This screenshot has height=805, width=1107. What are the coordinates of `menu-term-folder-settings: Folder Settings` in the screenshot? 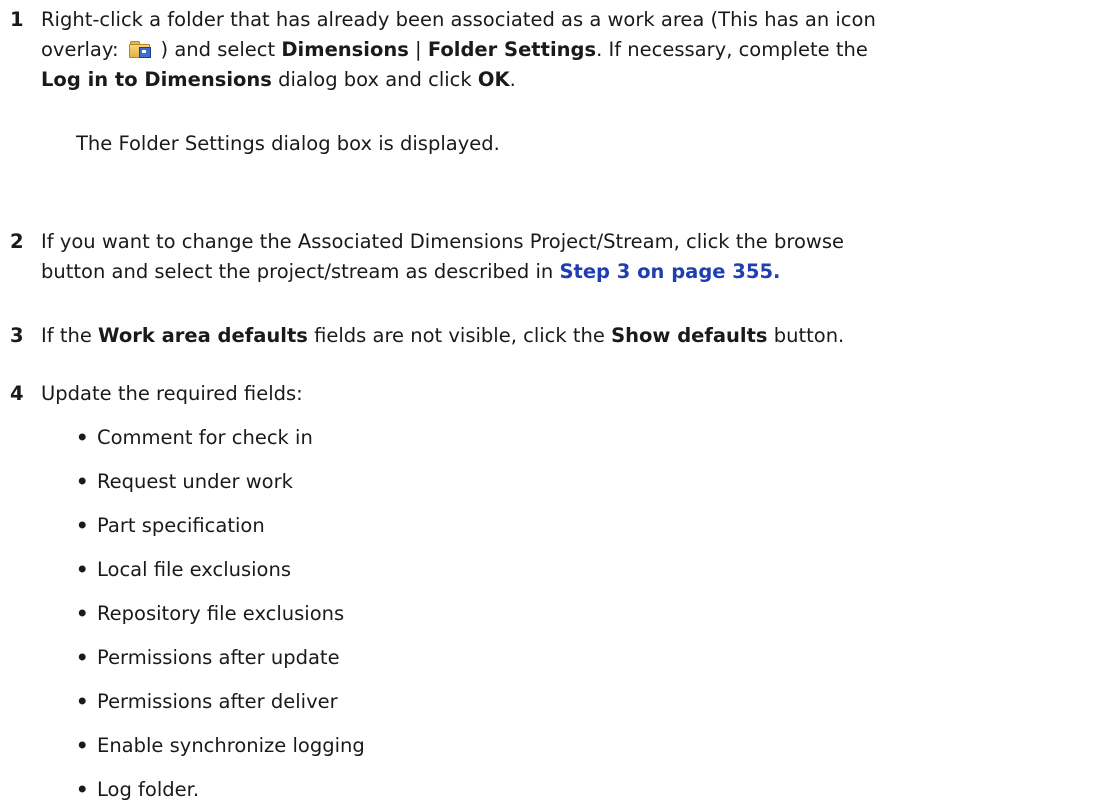 It's located at (512, 49).